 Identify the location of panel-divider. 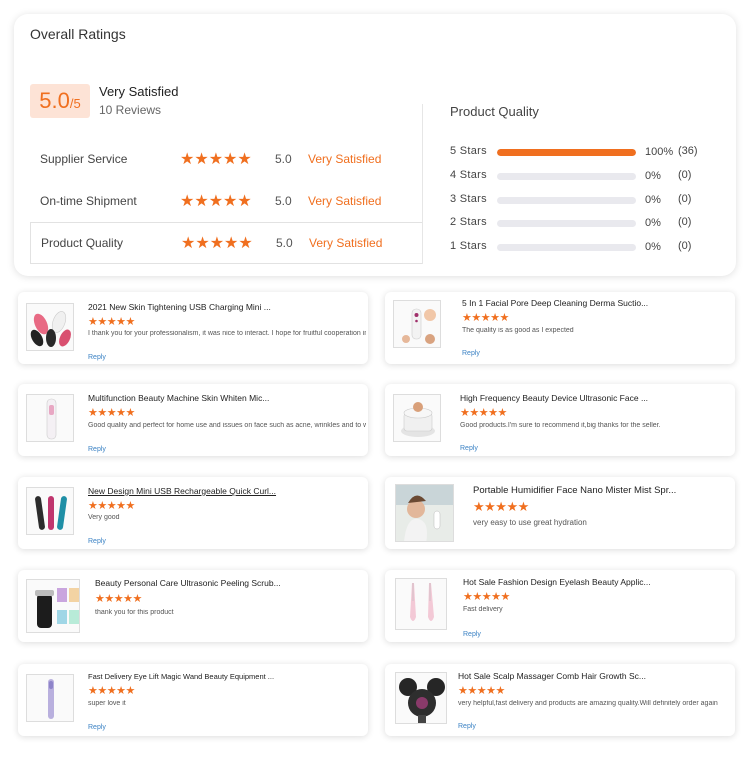
(422, 184).